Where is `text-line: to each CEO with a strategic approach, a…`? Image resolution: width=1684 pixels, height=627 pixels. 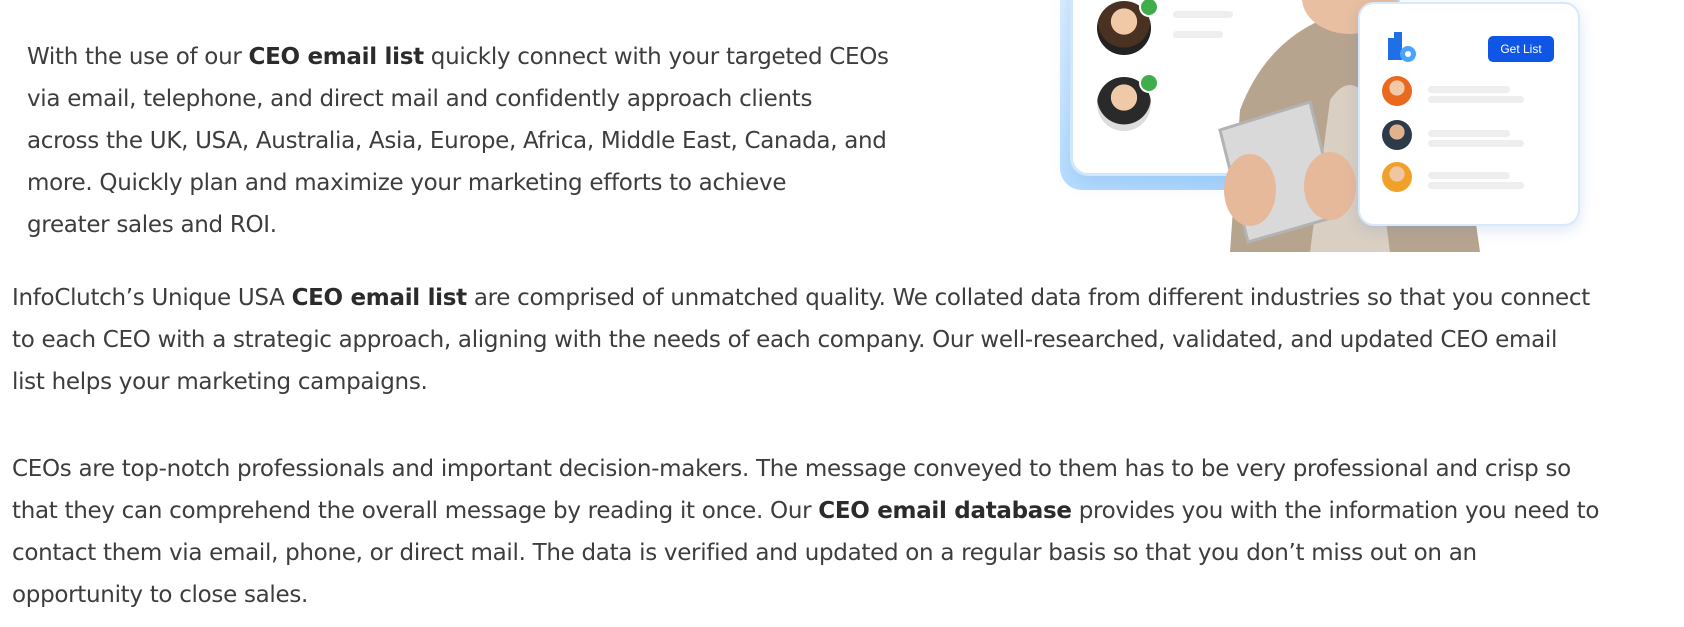 text-line: to each CEO with a strategic approach, a… is located at coordinates (801, 340).